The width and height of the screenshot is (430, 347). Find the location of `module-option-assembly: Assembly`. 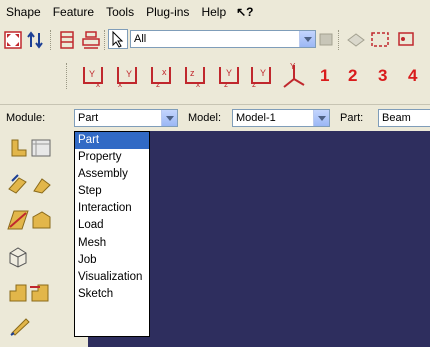

module-option-assembly: Assembly is located at coordinates (112, 174).